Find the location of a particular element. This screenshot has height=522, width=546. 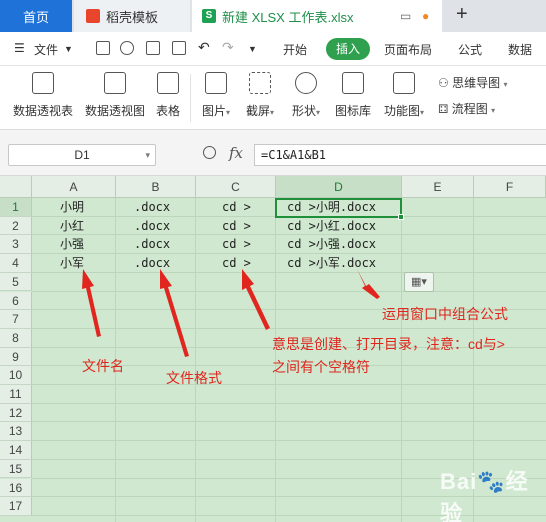

formula-bar: D1 ▾ fx =C1&A1&B1 is located at coordinates (273, 153).